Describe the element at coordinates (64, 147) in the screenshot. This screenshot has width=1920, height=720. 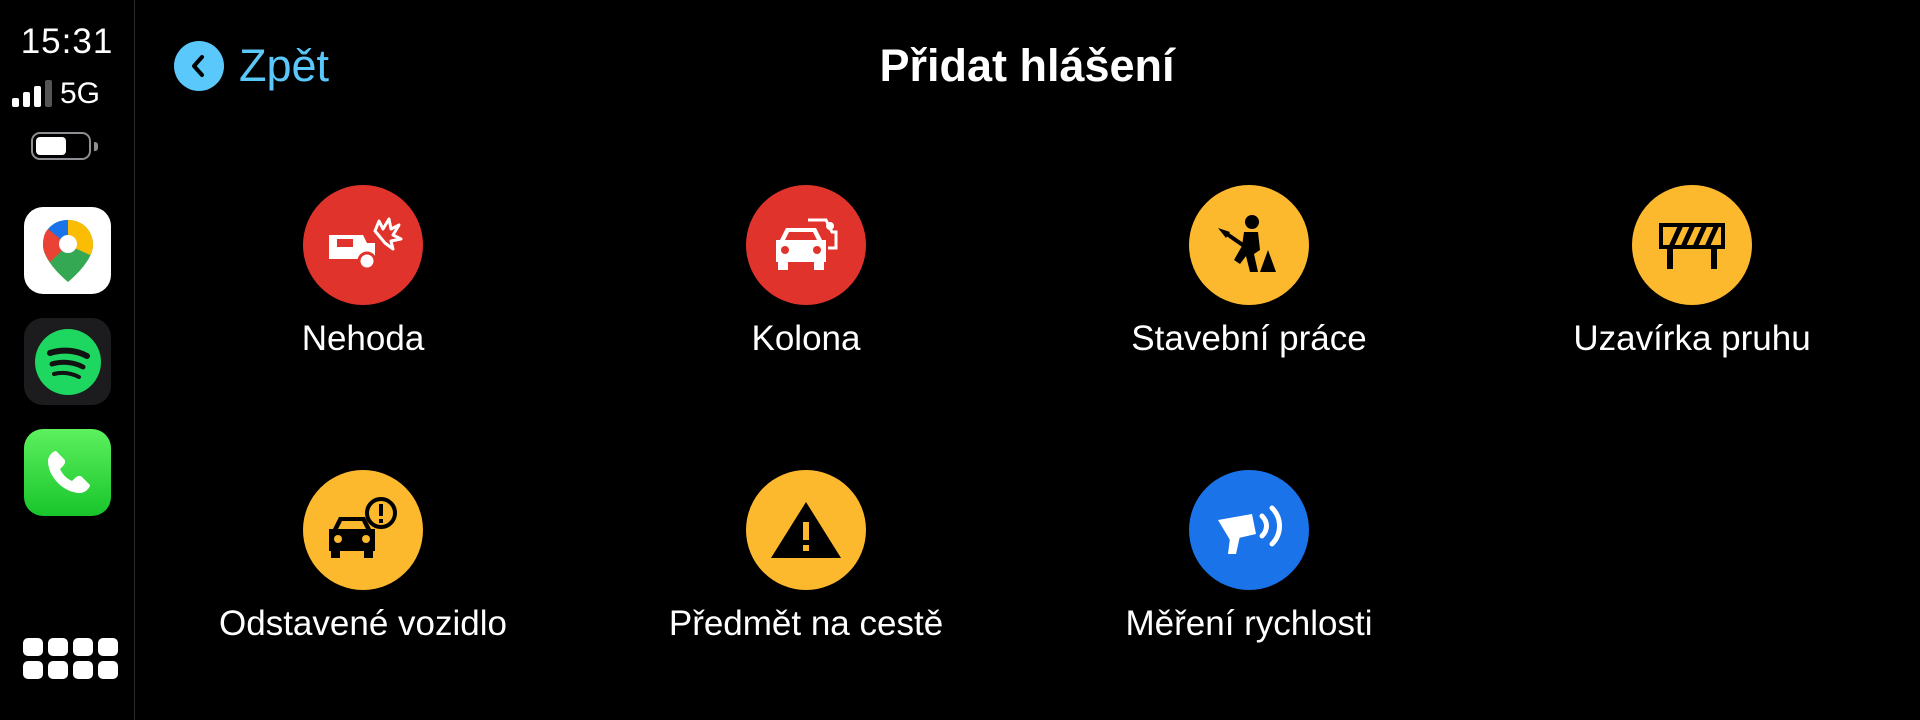
I see `battery-icon` at that location.